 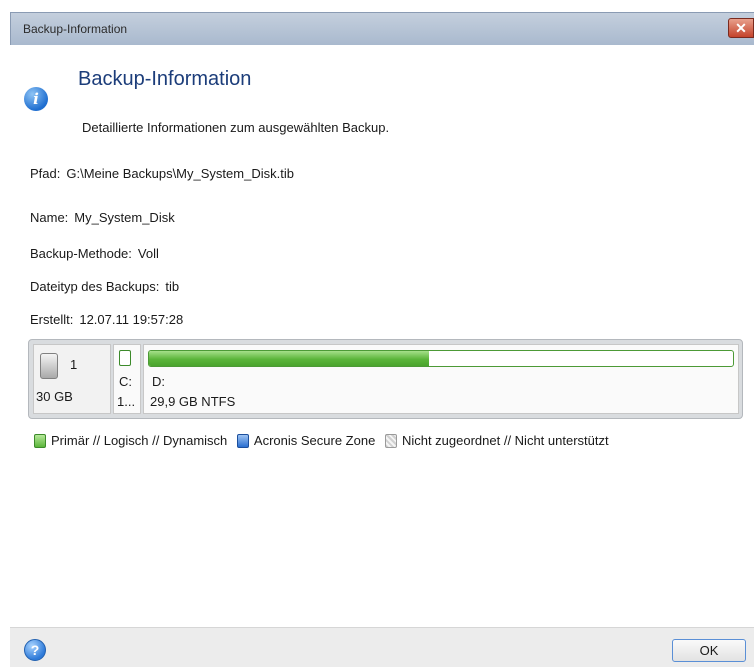 I want to click on name-row: Name: My_System_Disk, so click(x=102, y=217).